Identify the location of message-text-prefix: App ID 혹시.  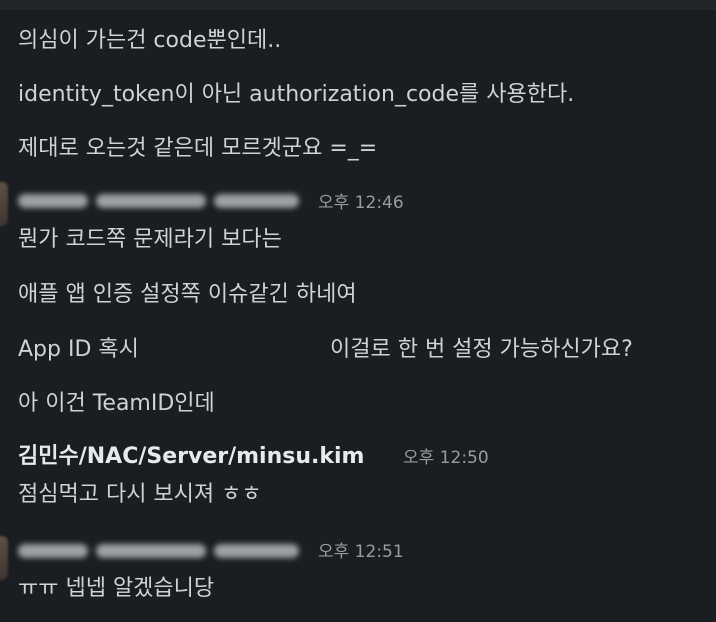
(78, 349).